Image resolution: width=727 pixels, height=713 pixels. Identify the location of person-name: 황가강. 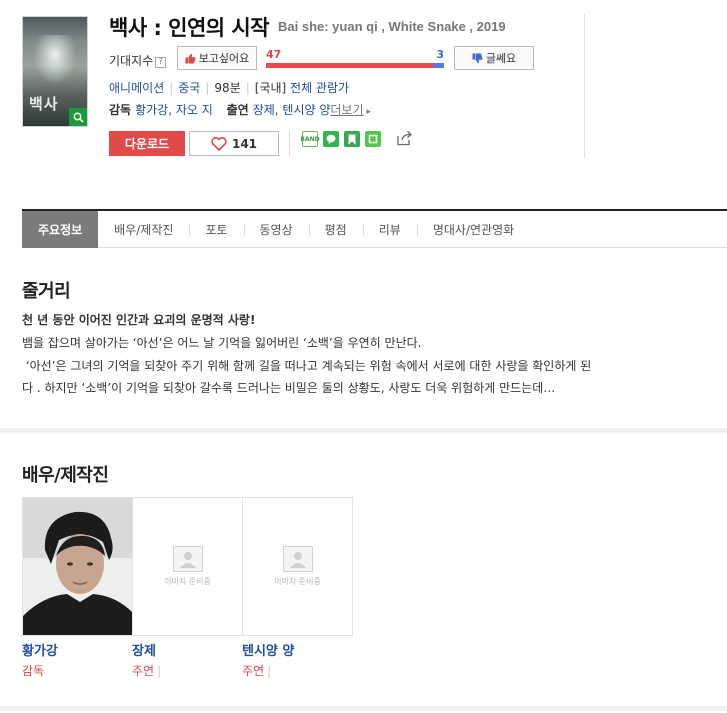
(40, 649).